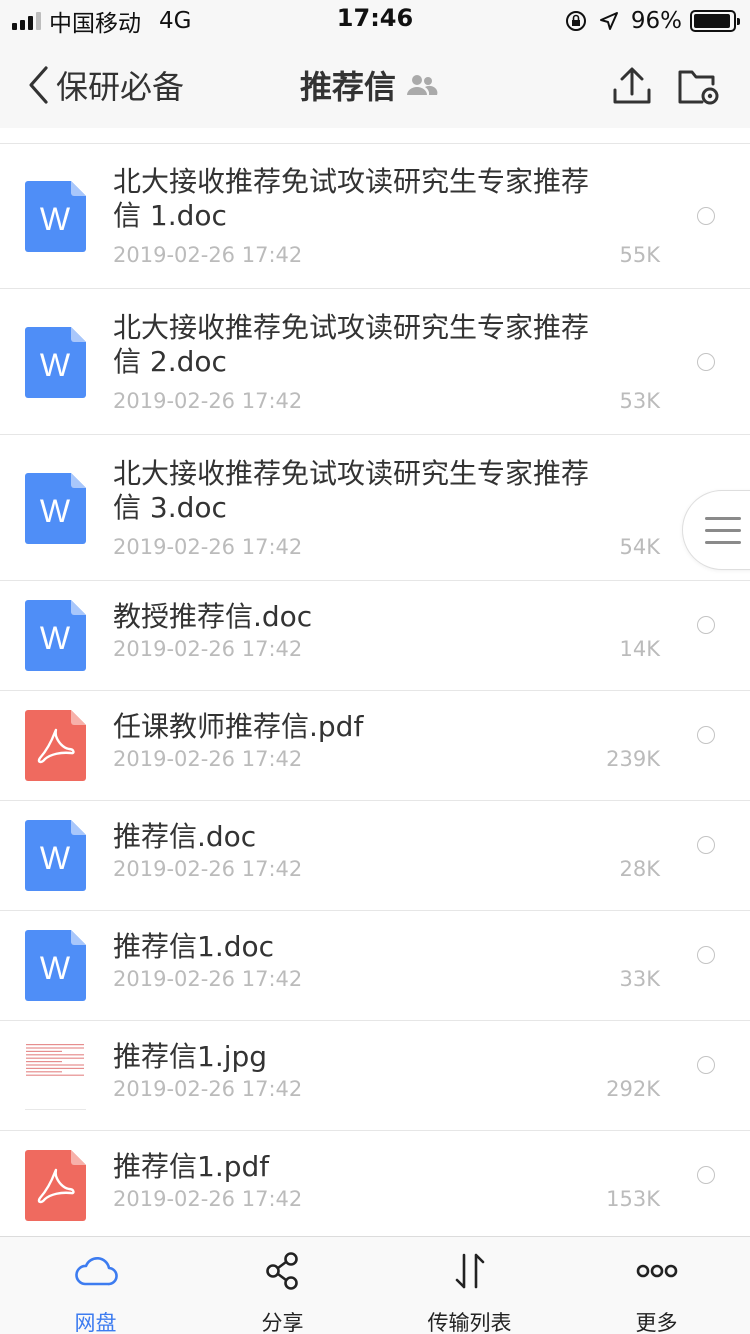 The image size is (750, 1334). What do you see at coordinates (656, 1285) in the screenshot?
I see `tab-more: 更多` at bounding box center [656, 1285].